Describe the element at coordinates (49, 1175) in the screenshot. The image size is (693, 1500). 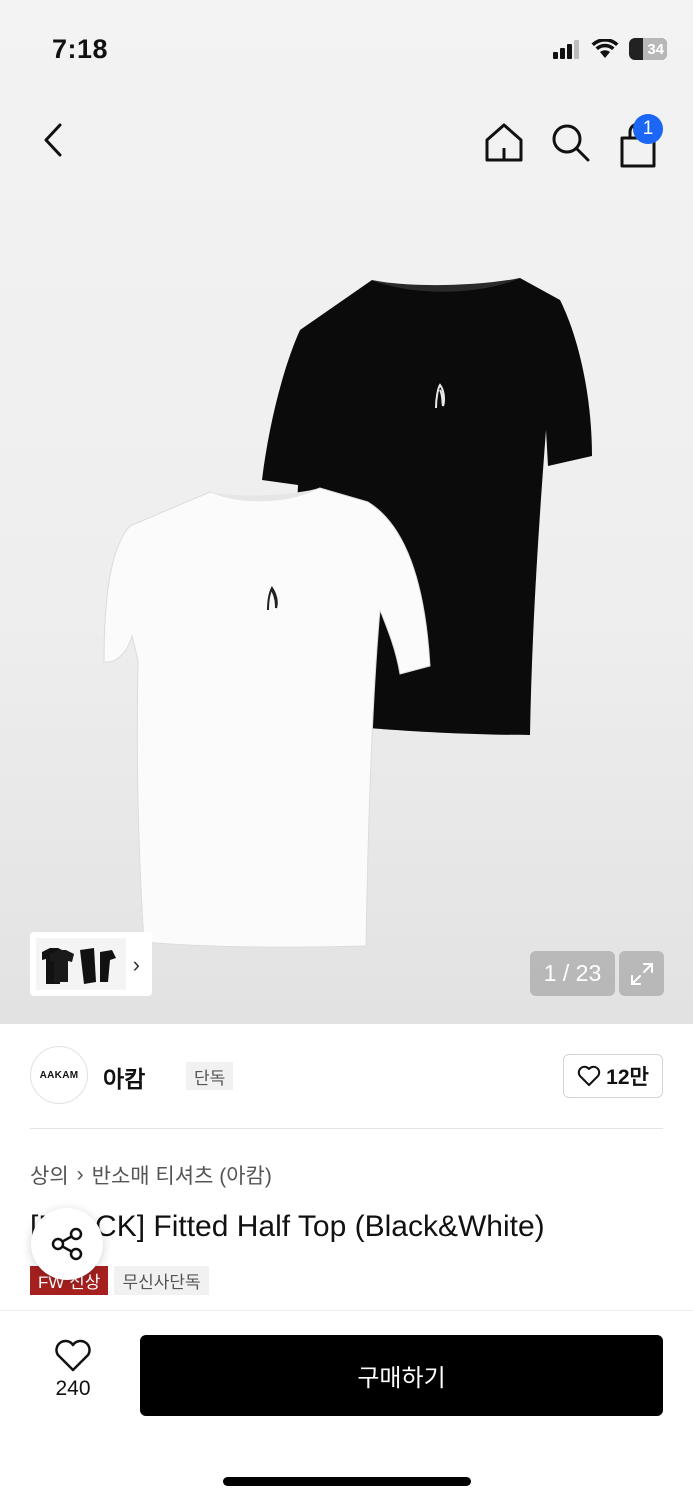
I see `breadcrumb-category: 상의` at that location.